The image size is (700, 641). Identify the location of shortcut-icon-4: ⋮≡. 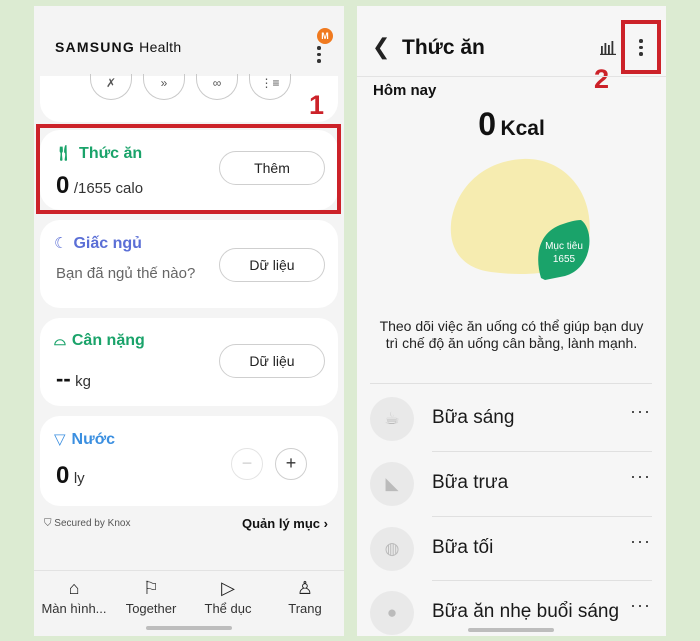
(270, 87).